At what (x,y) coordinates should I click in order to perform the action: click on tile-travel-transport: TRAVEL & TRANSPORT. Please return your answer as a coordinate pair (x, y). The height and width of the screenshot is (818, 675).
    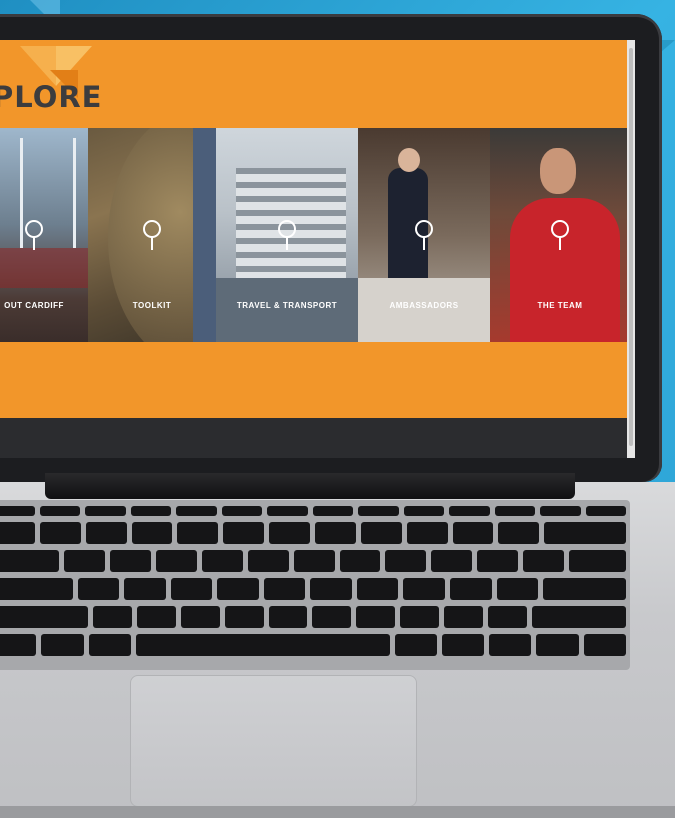
    Looking at the image, I should click on (287, 235).